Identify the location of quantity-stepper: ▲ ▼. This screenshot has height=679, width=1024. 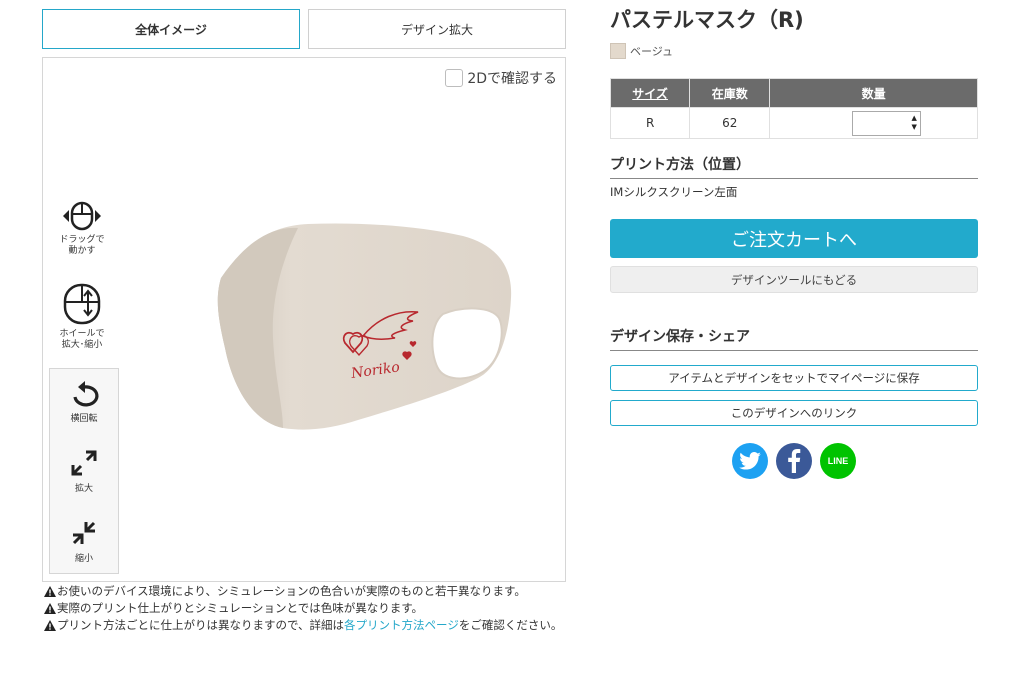
(887, 123).